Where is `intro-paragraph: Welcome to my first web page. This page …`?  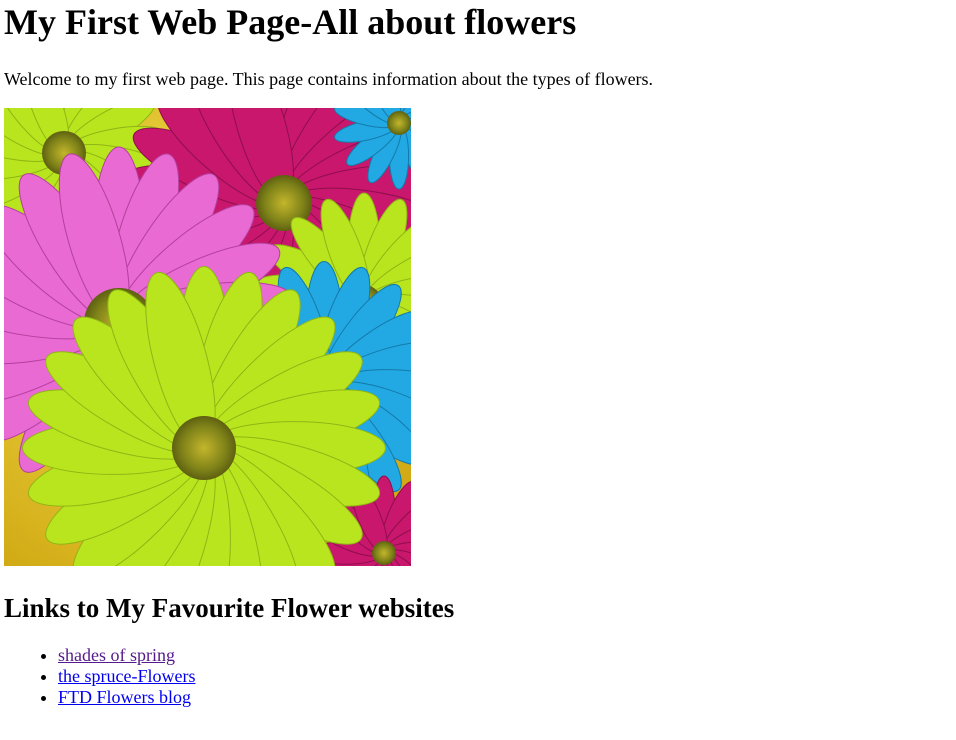 intro-paragraph: Welcome to my first web page. This page … is located at coordinates (329, 79).